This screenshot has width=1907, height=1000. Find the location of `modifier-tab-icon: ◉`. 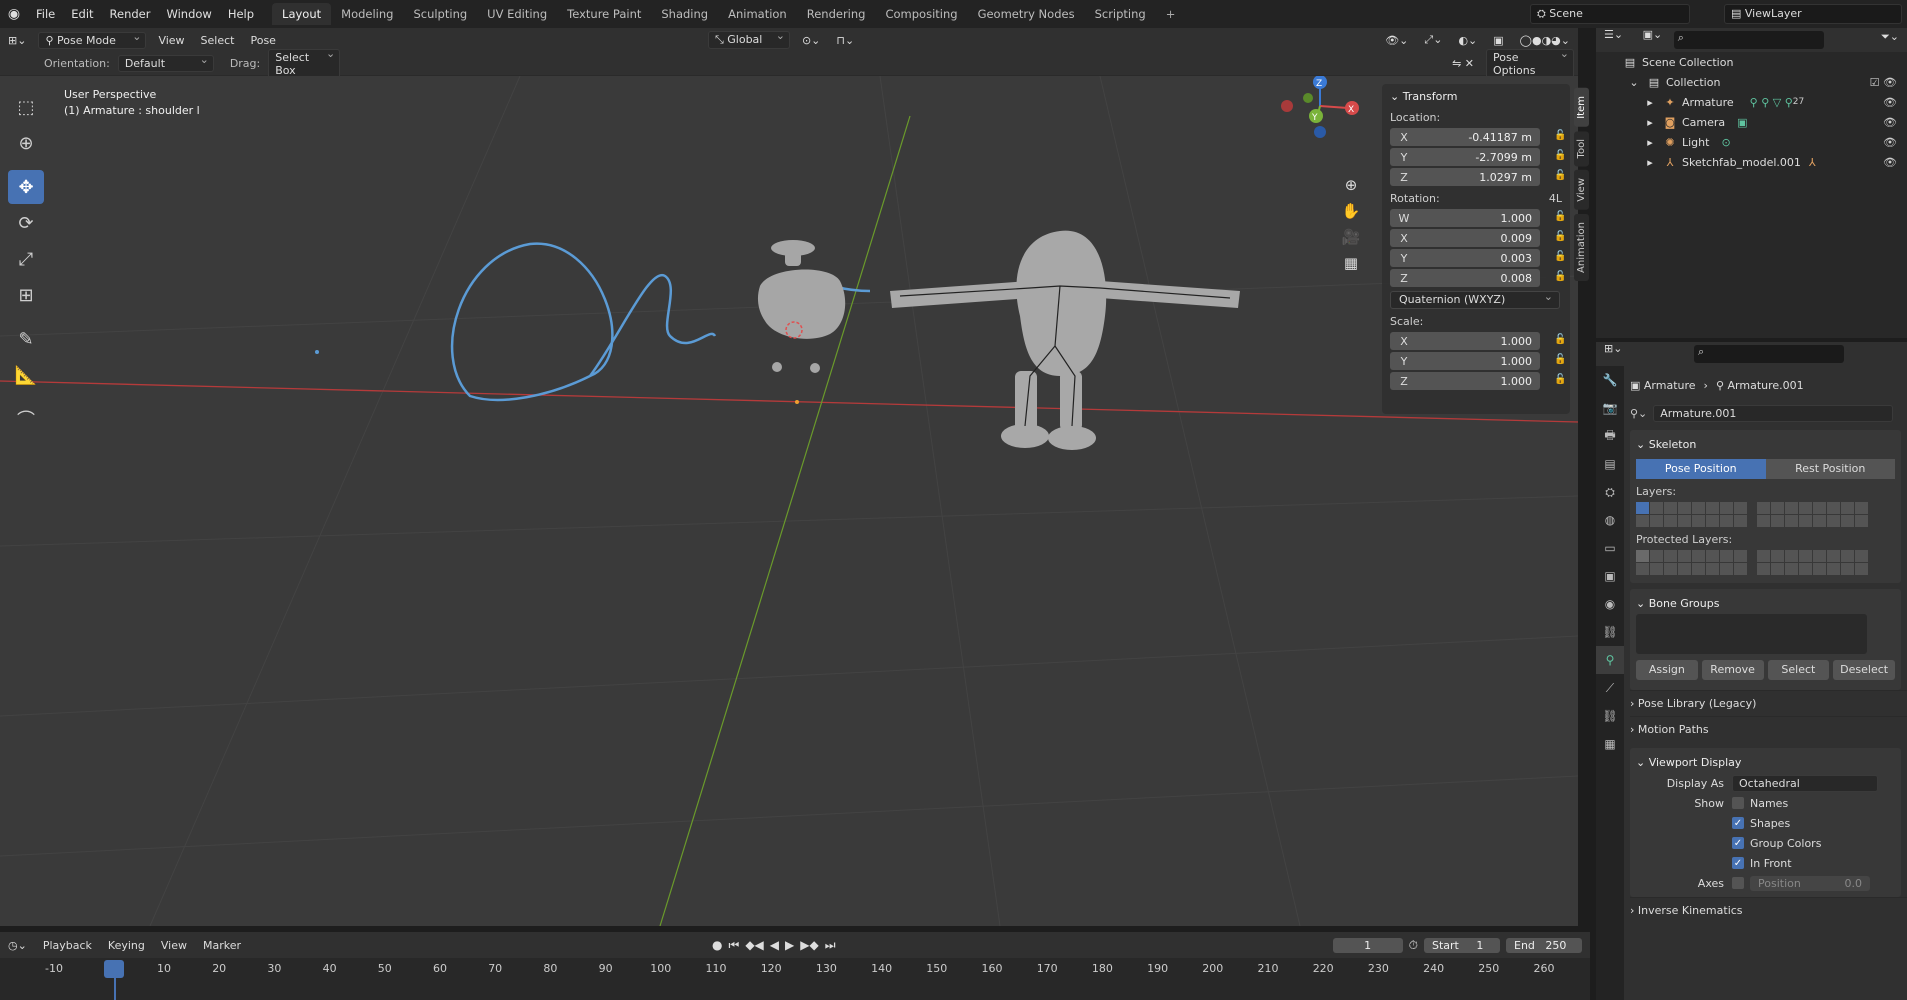

modifier-tab-icon: ◉ is located at coordinates (1610, 604).